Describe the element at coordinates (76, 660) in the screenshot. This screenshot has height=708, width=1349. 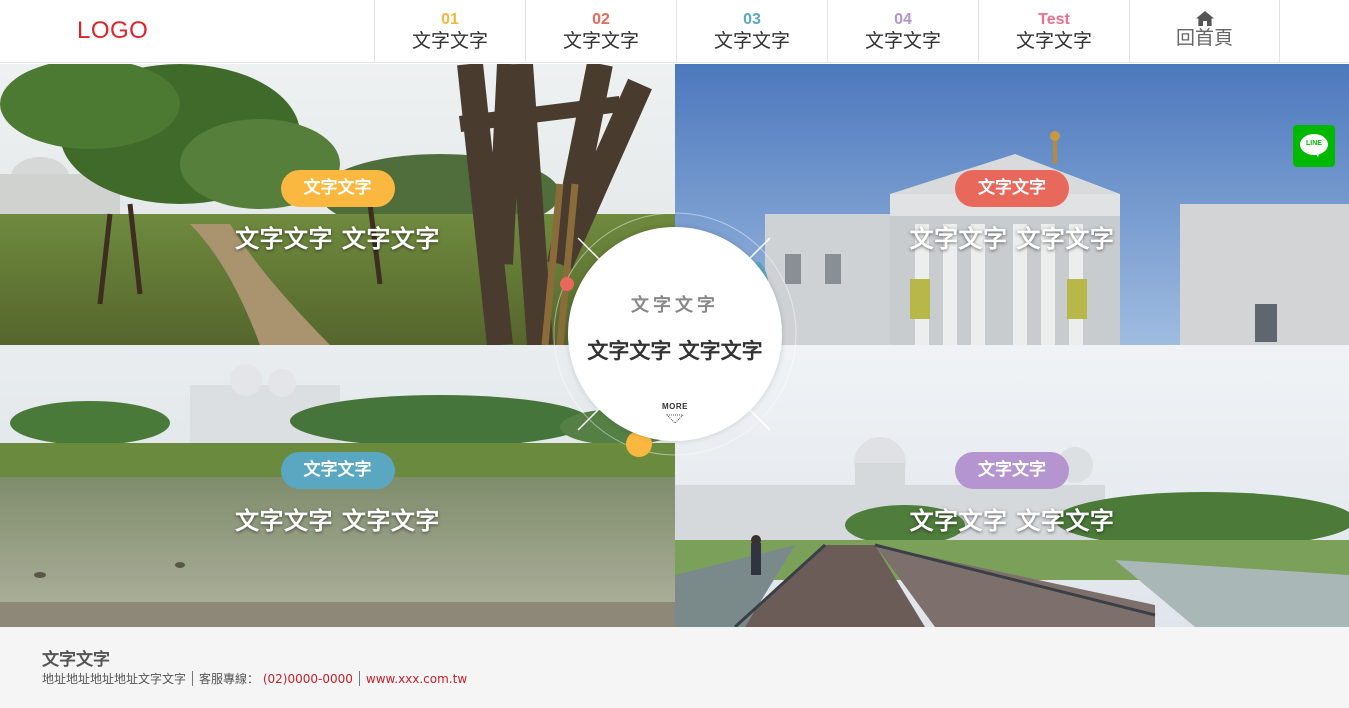
I see `footer-title: 文字文字` at that location.